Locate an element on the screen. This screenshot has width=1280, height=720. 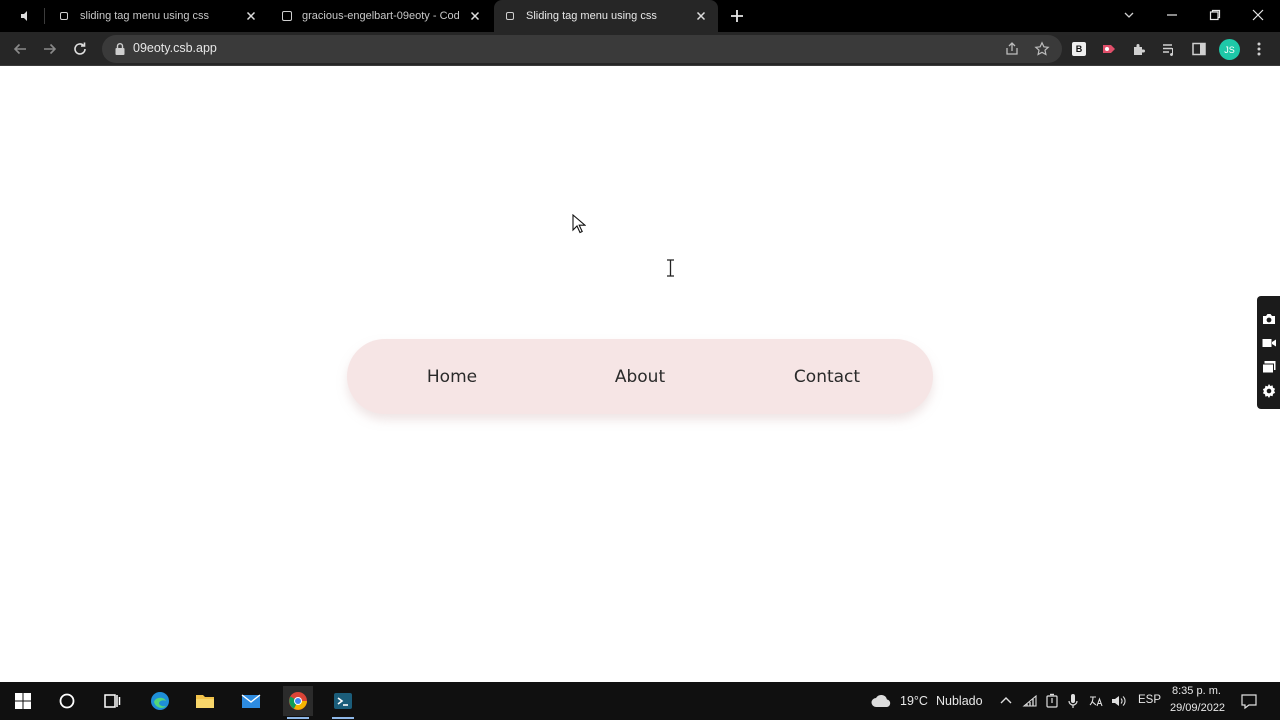
profile-avatar: JS is located at coordinates (1229, 49).